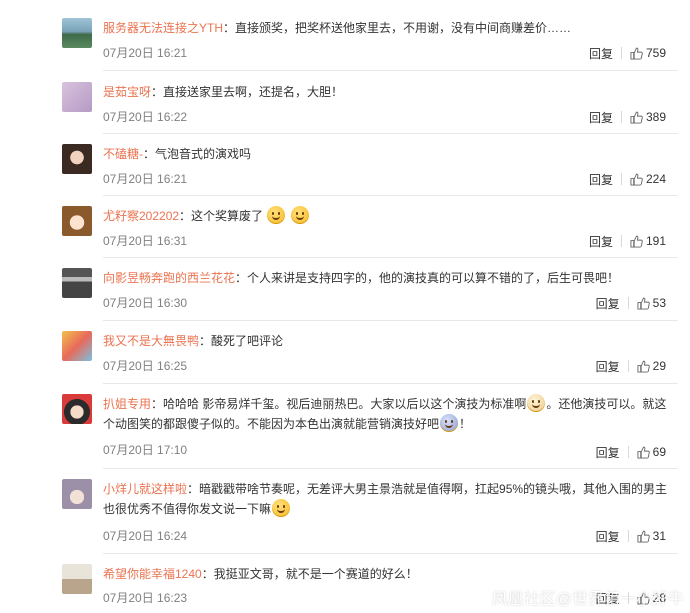 This screenshot has height=613, width=690. I want to click on like-count: 31, so click(659, 536).